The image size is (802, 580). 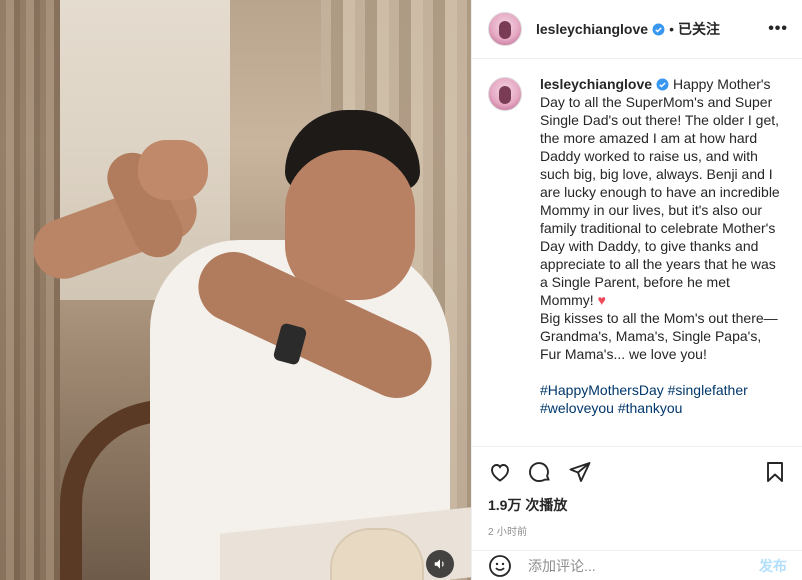 What do you see at coordinates (350, 225) in the screenshot?
I see `man-face` at bounding box center [350, 225].